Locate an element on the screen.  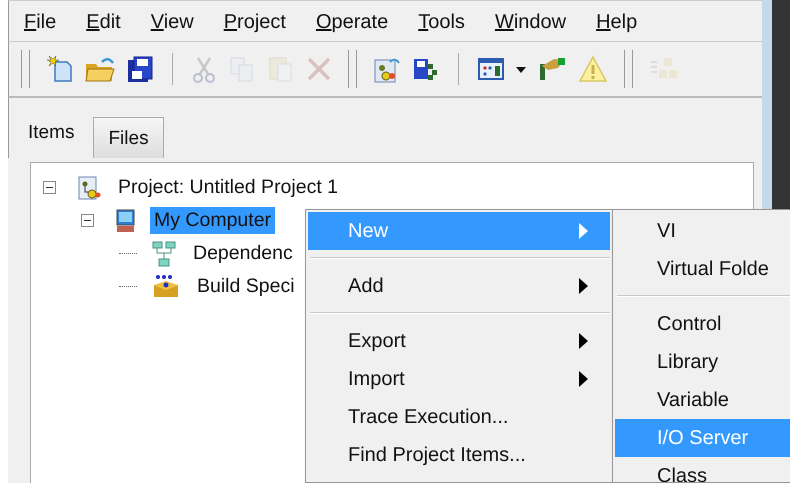
menu-item: Tools is located at coordinates (441, 21).